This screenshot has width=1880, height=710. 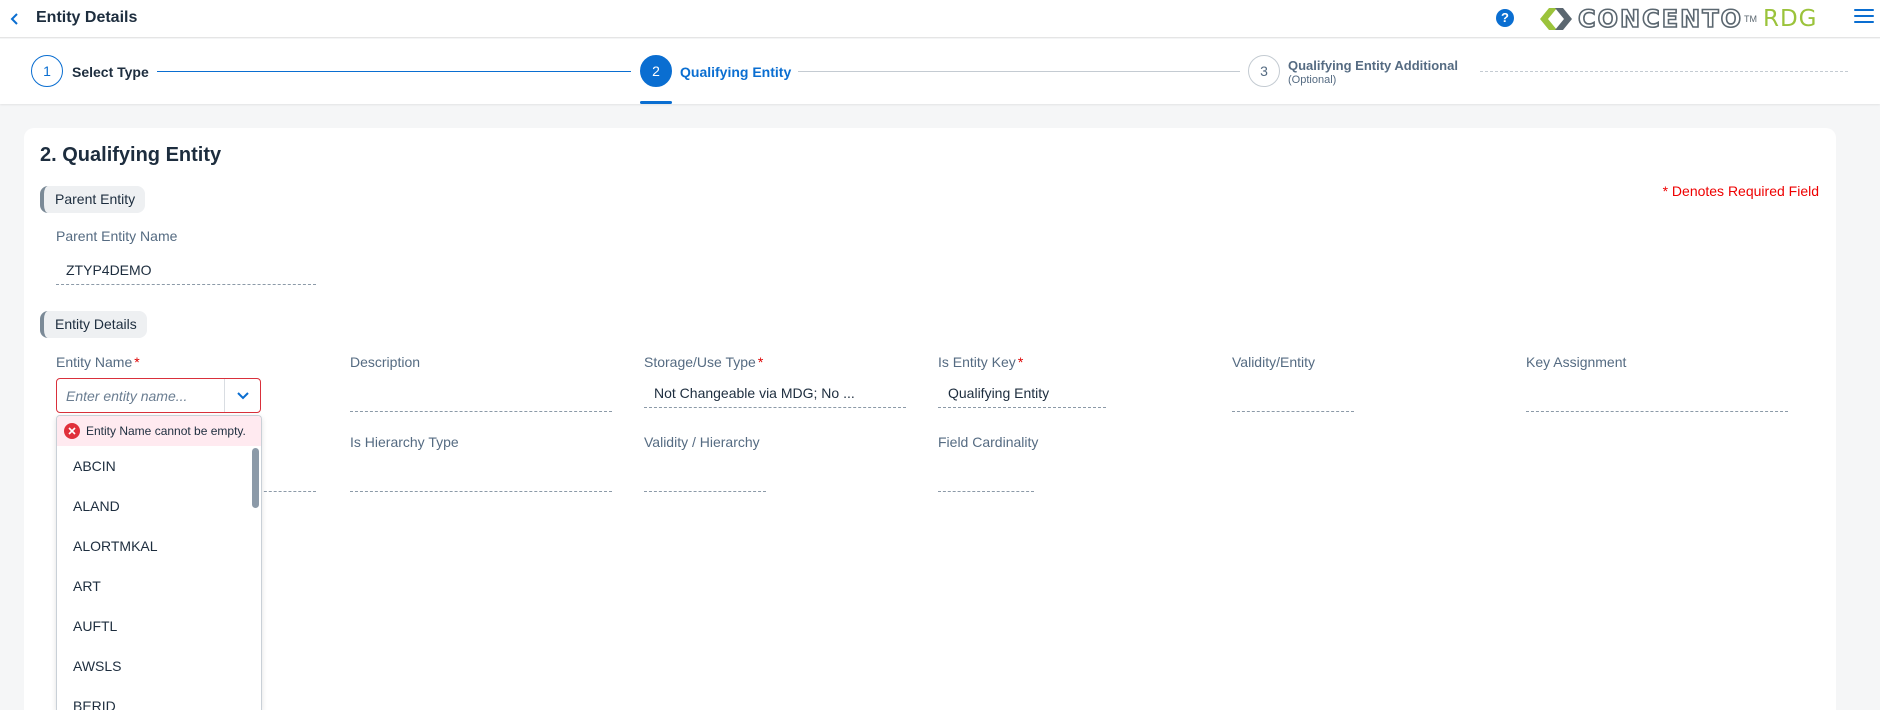 What do you see at coordinates (1790, 19) in the screenshot?
I see `logo-rdg-text: RDG` at bounding box center [1790, 19].